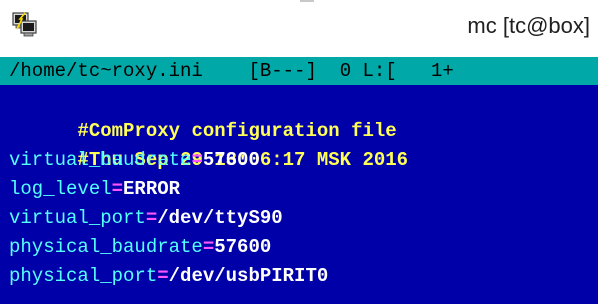  Describe the element at coordinates (83, 276) in the screenshot. I see `setting-key: physical_port` at that location.